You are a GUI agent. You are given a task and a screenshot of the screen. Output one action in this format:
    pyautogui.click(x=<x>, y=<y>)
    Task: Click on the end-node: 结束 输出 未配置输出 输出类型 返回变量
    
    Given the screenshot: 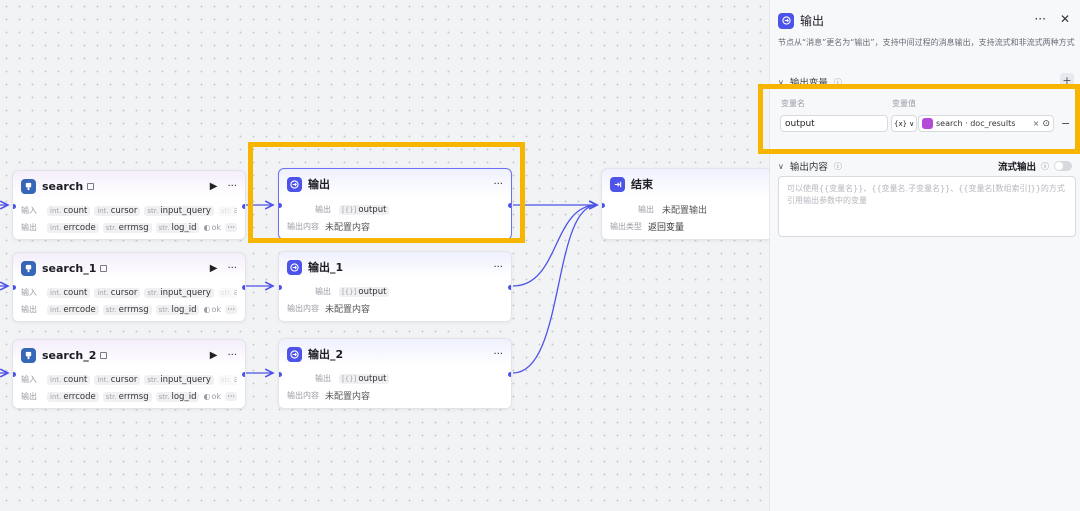 What is the action you would take?
    pyautogui.click(x=688, y=204)
    